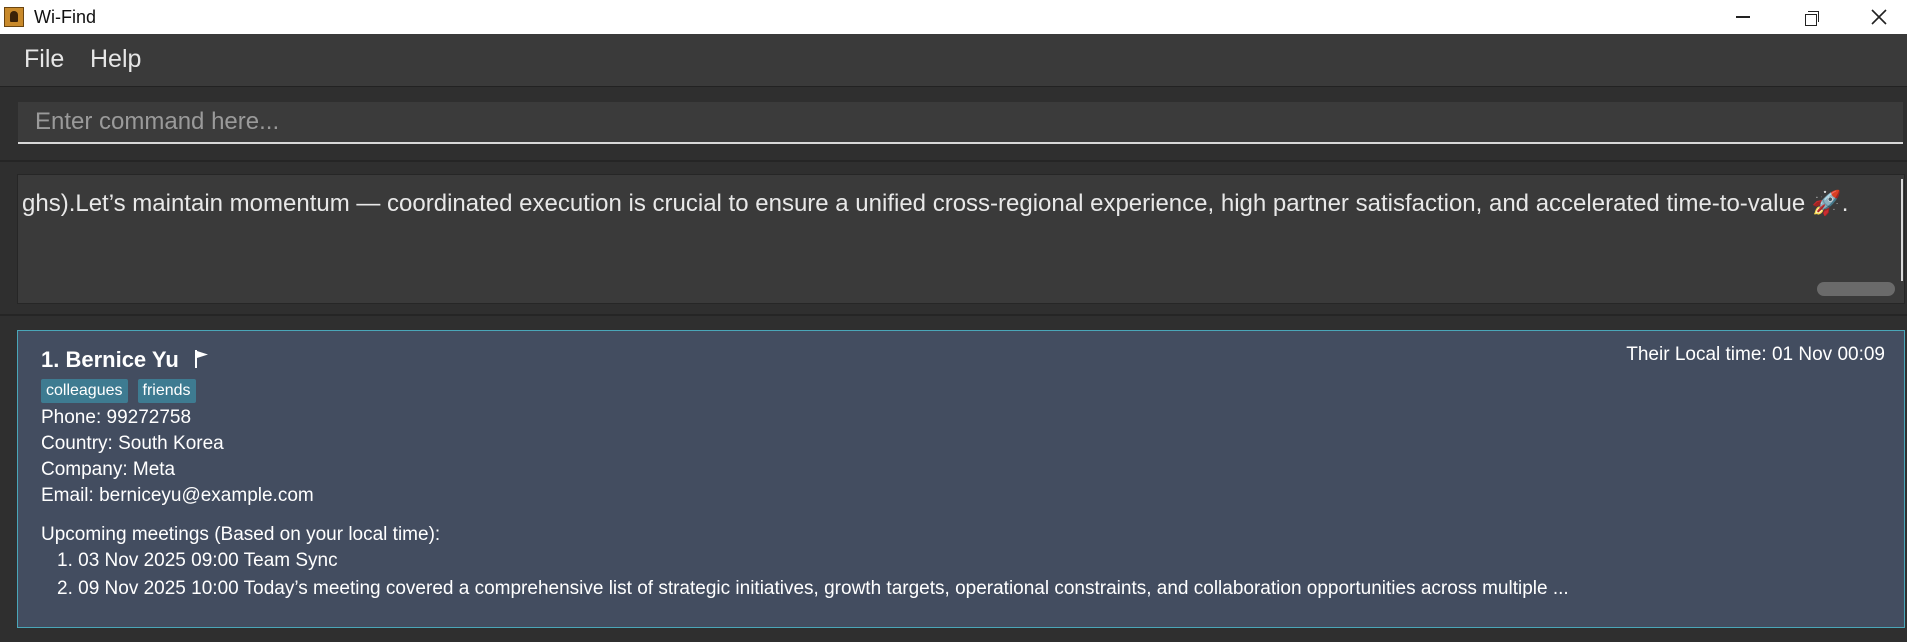 The height and width of the screenshot is (642, 1907). I want to click on restore-button, so click(1811, 17).